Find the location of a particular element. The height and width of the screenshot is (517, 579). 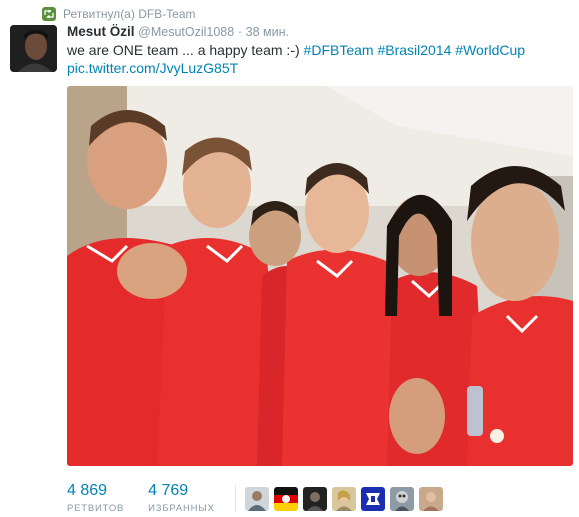

author-username: @MesutOzil1088 is located at coordinates (186, 32).